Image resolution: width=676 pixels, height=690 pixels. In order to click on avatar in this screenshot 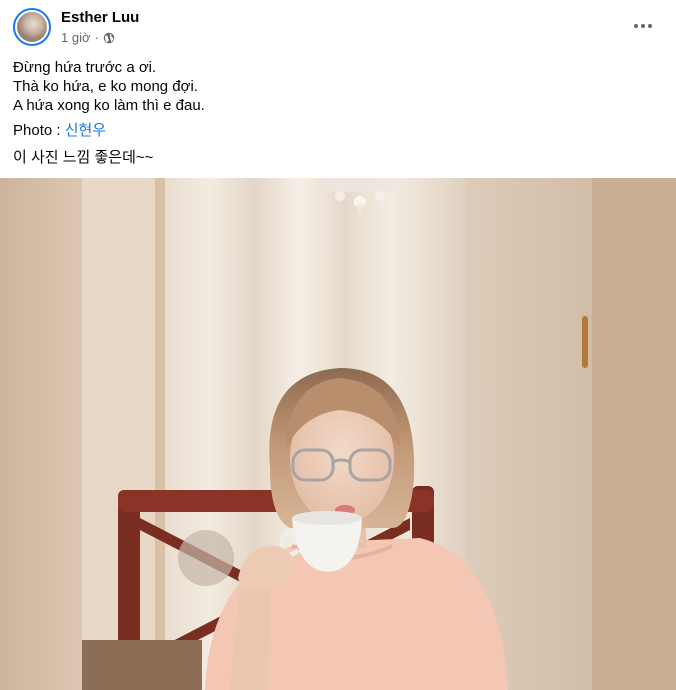, I will do `click(32, 27)`.